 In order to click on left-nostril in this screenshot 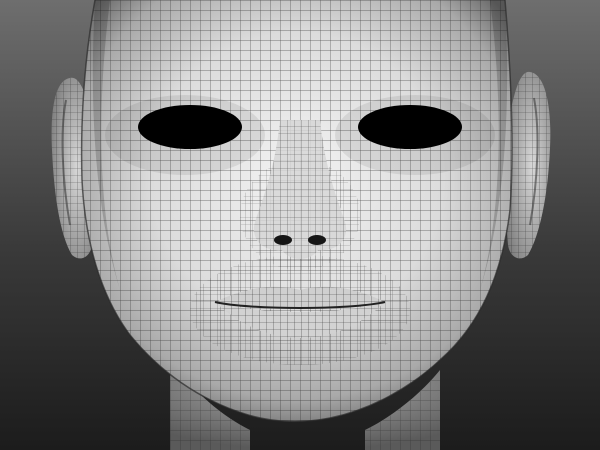, I will do `click(283, 240)`.